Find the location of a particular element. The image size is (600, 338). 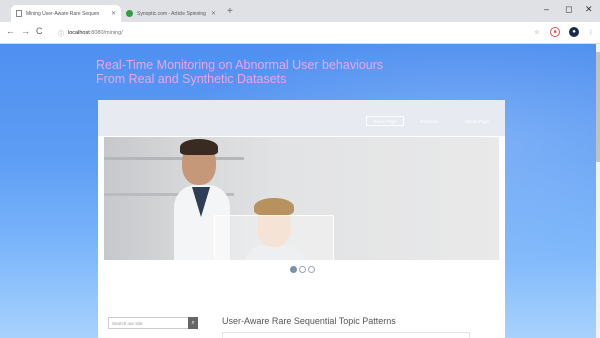

scrollbar-thumb is located at coordinates (598, 107).